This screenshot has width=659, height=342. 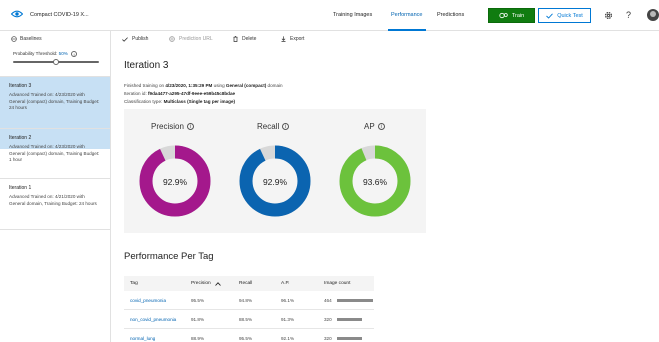 What do you see at coordinates (608, 15) in the screenshot?
I see `gear-icon` at bounding box center [608, 15].